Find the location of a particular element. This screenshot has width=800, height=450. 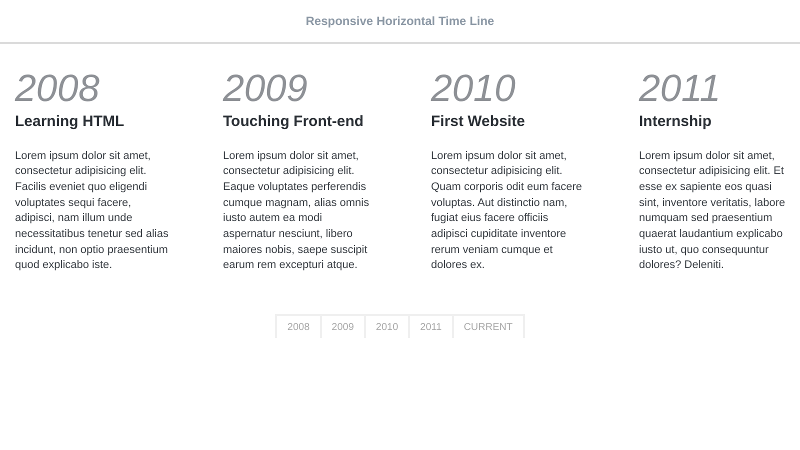

event-title: First Website is located at coordinates (478, 122).